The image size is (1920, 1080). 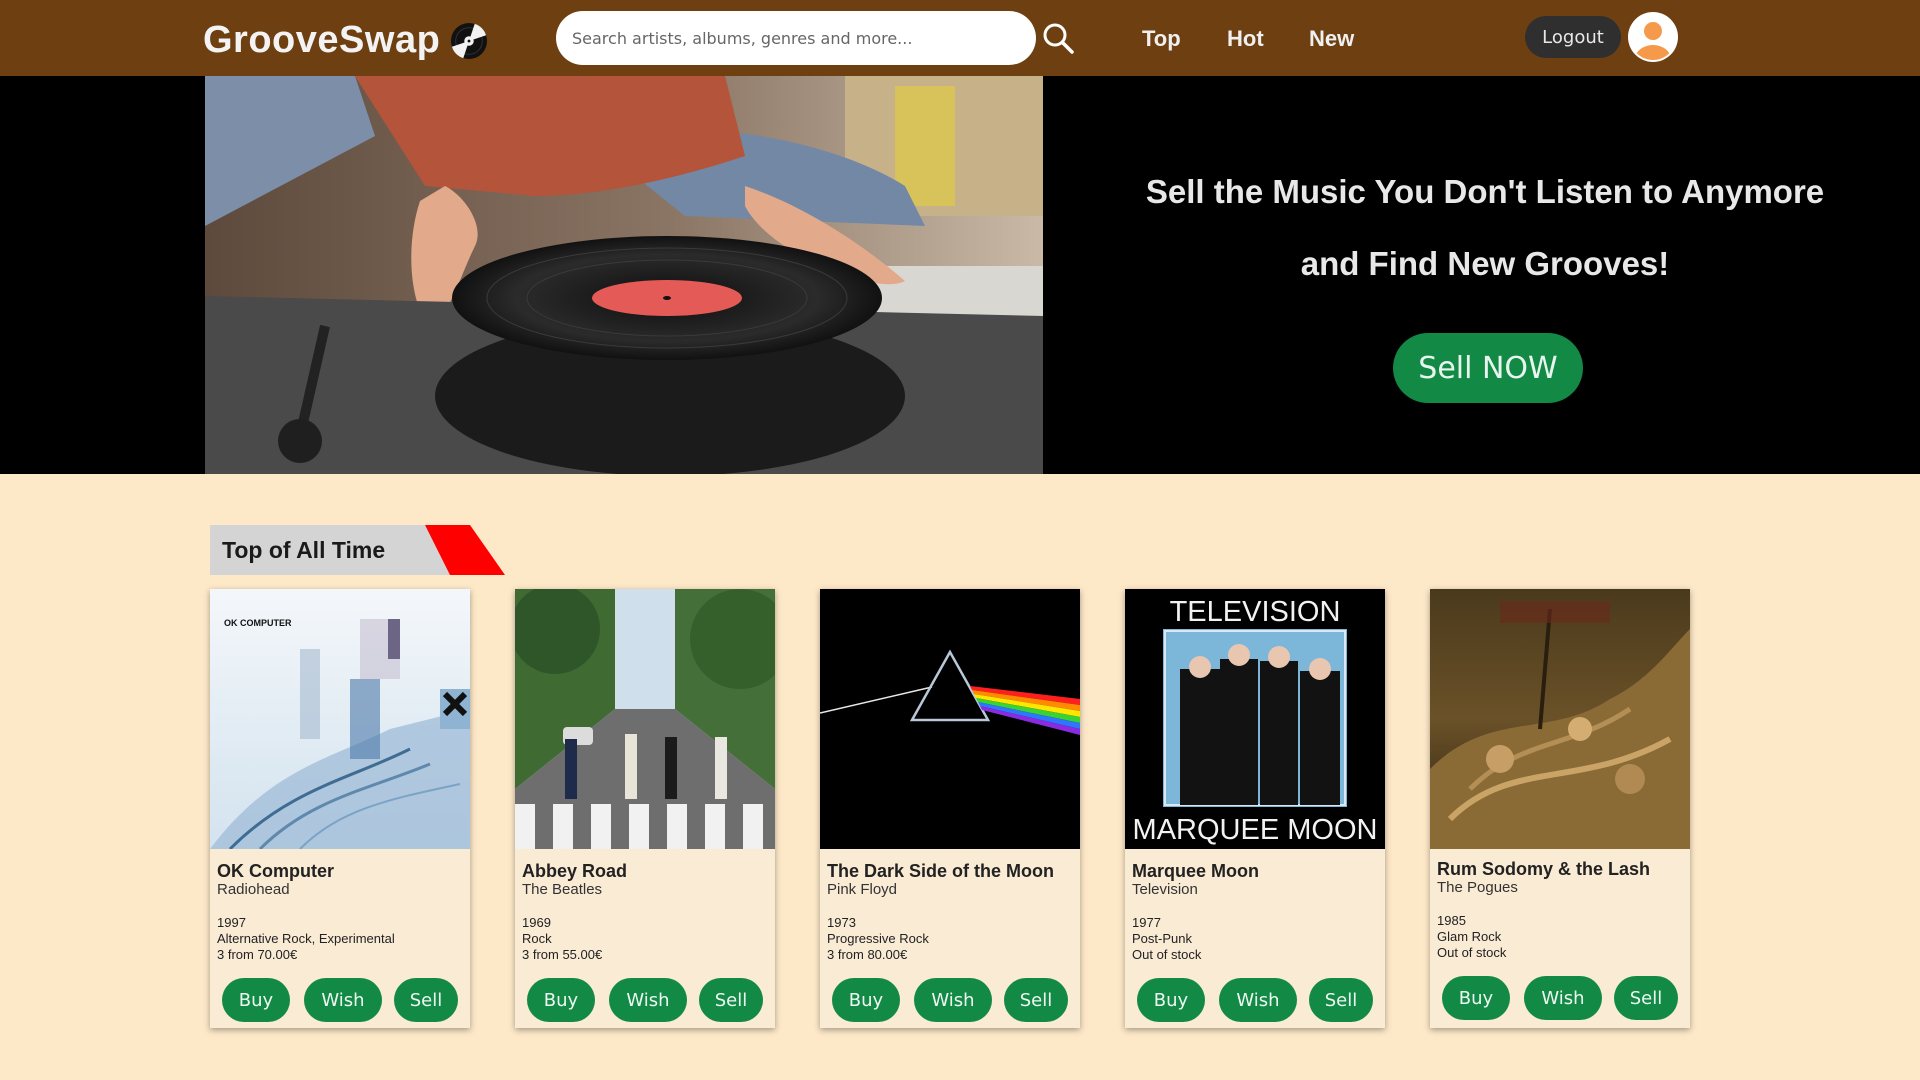 I want to click on user-avatar-icon, so click(x=1653, y=37).